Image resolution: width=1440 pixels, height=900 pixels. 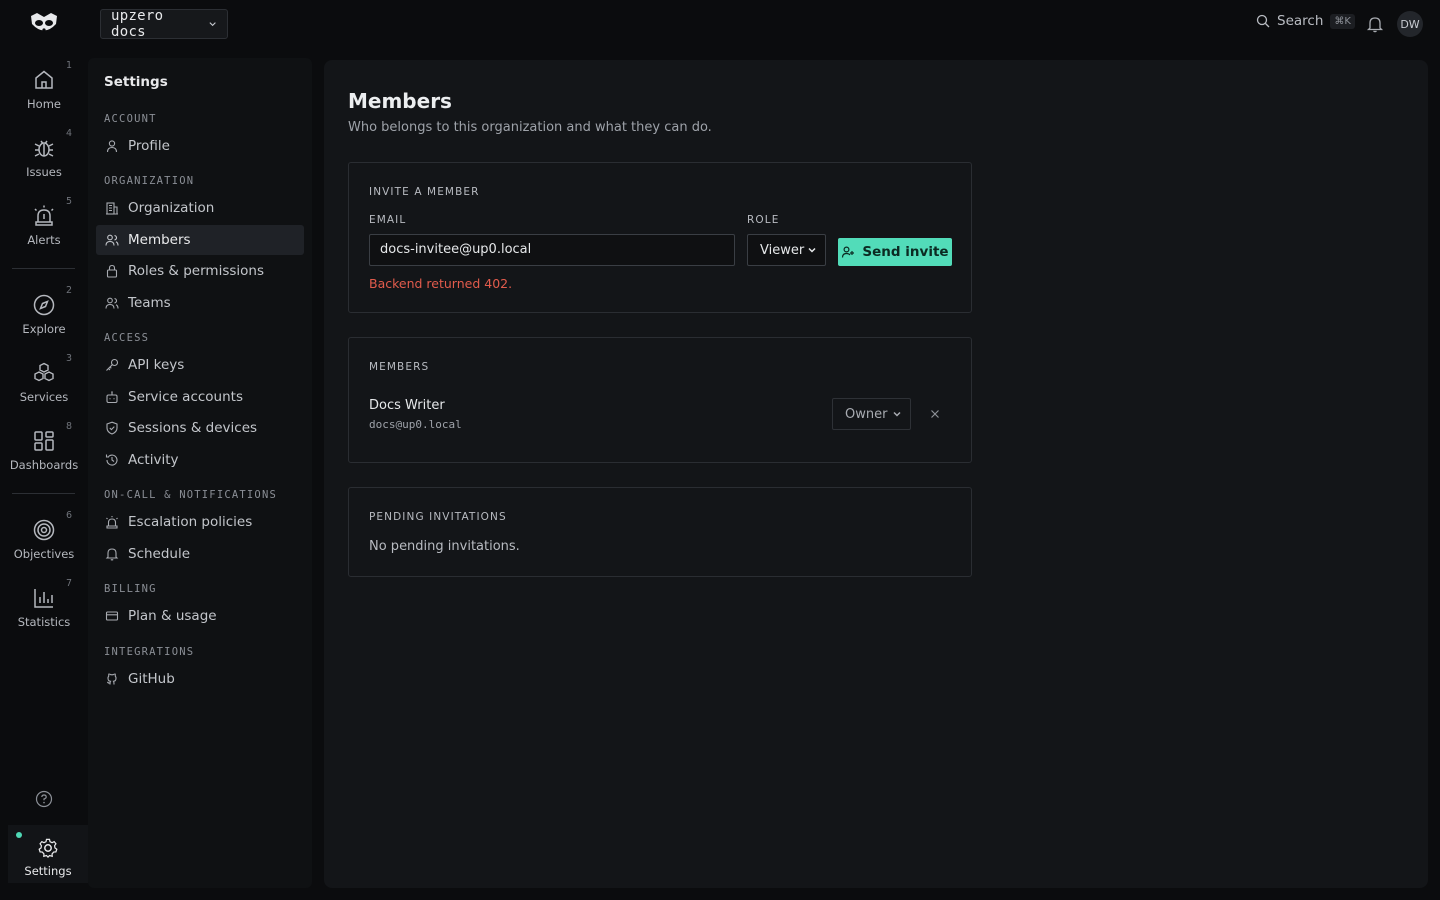 What do you see at coordinates (200, 146) in the screenshot?
I see `sidebar-item-profile: Profile` at bounding box center [200, 146].